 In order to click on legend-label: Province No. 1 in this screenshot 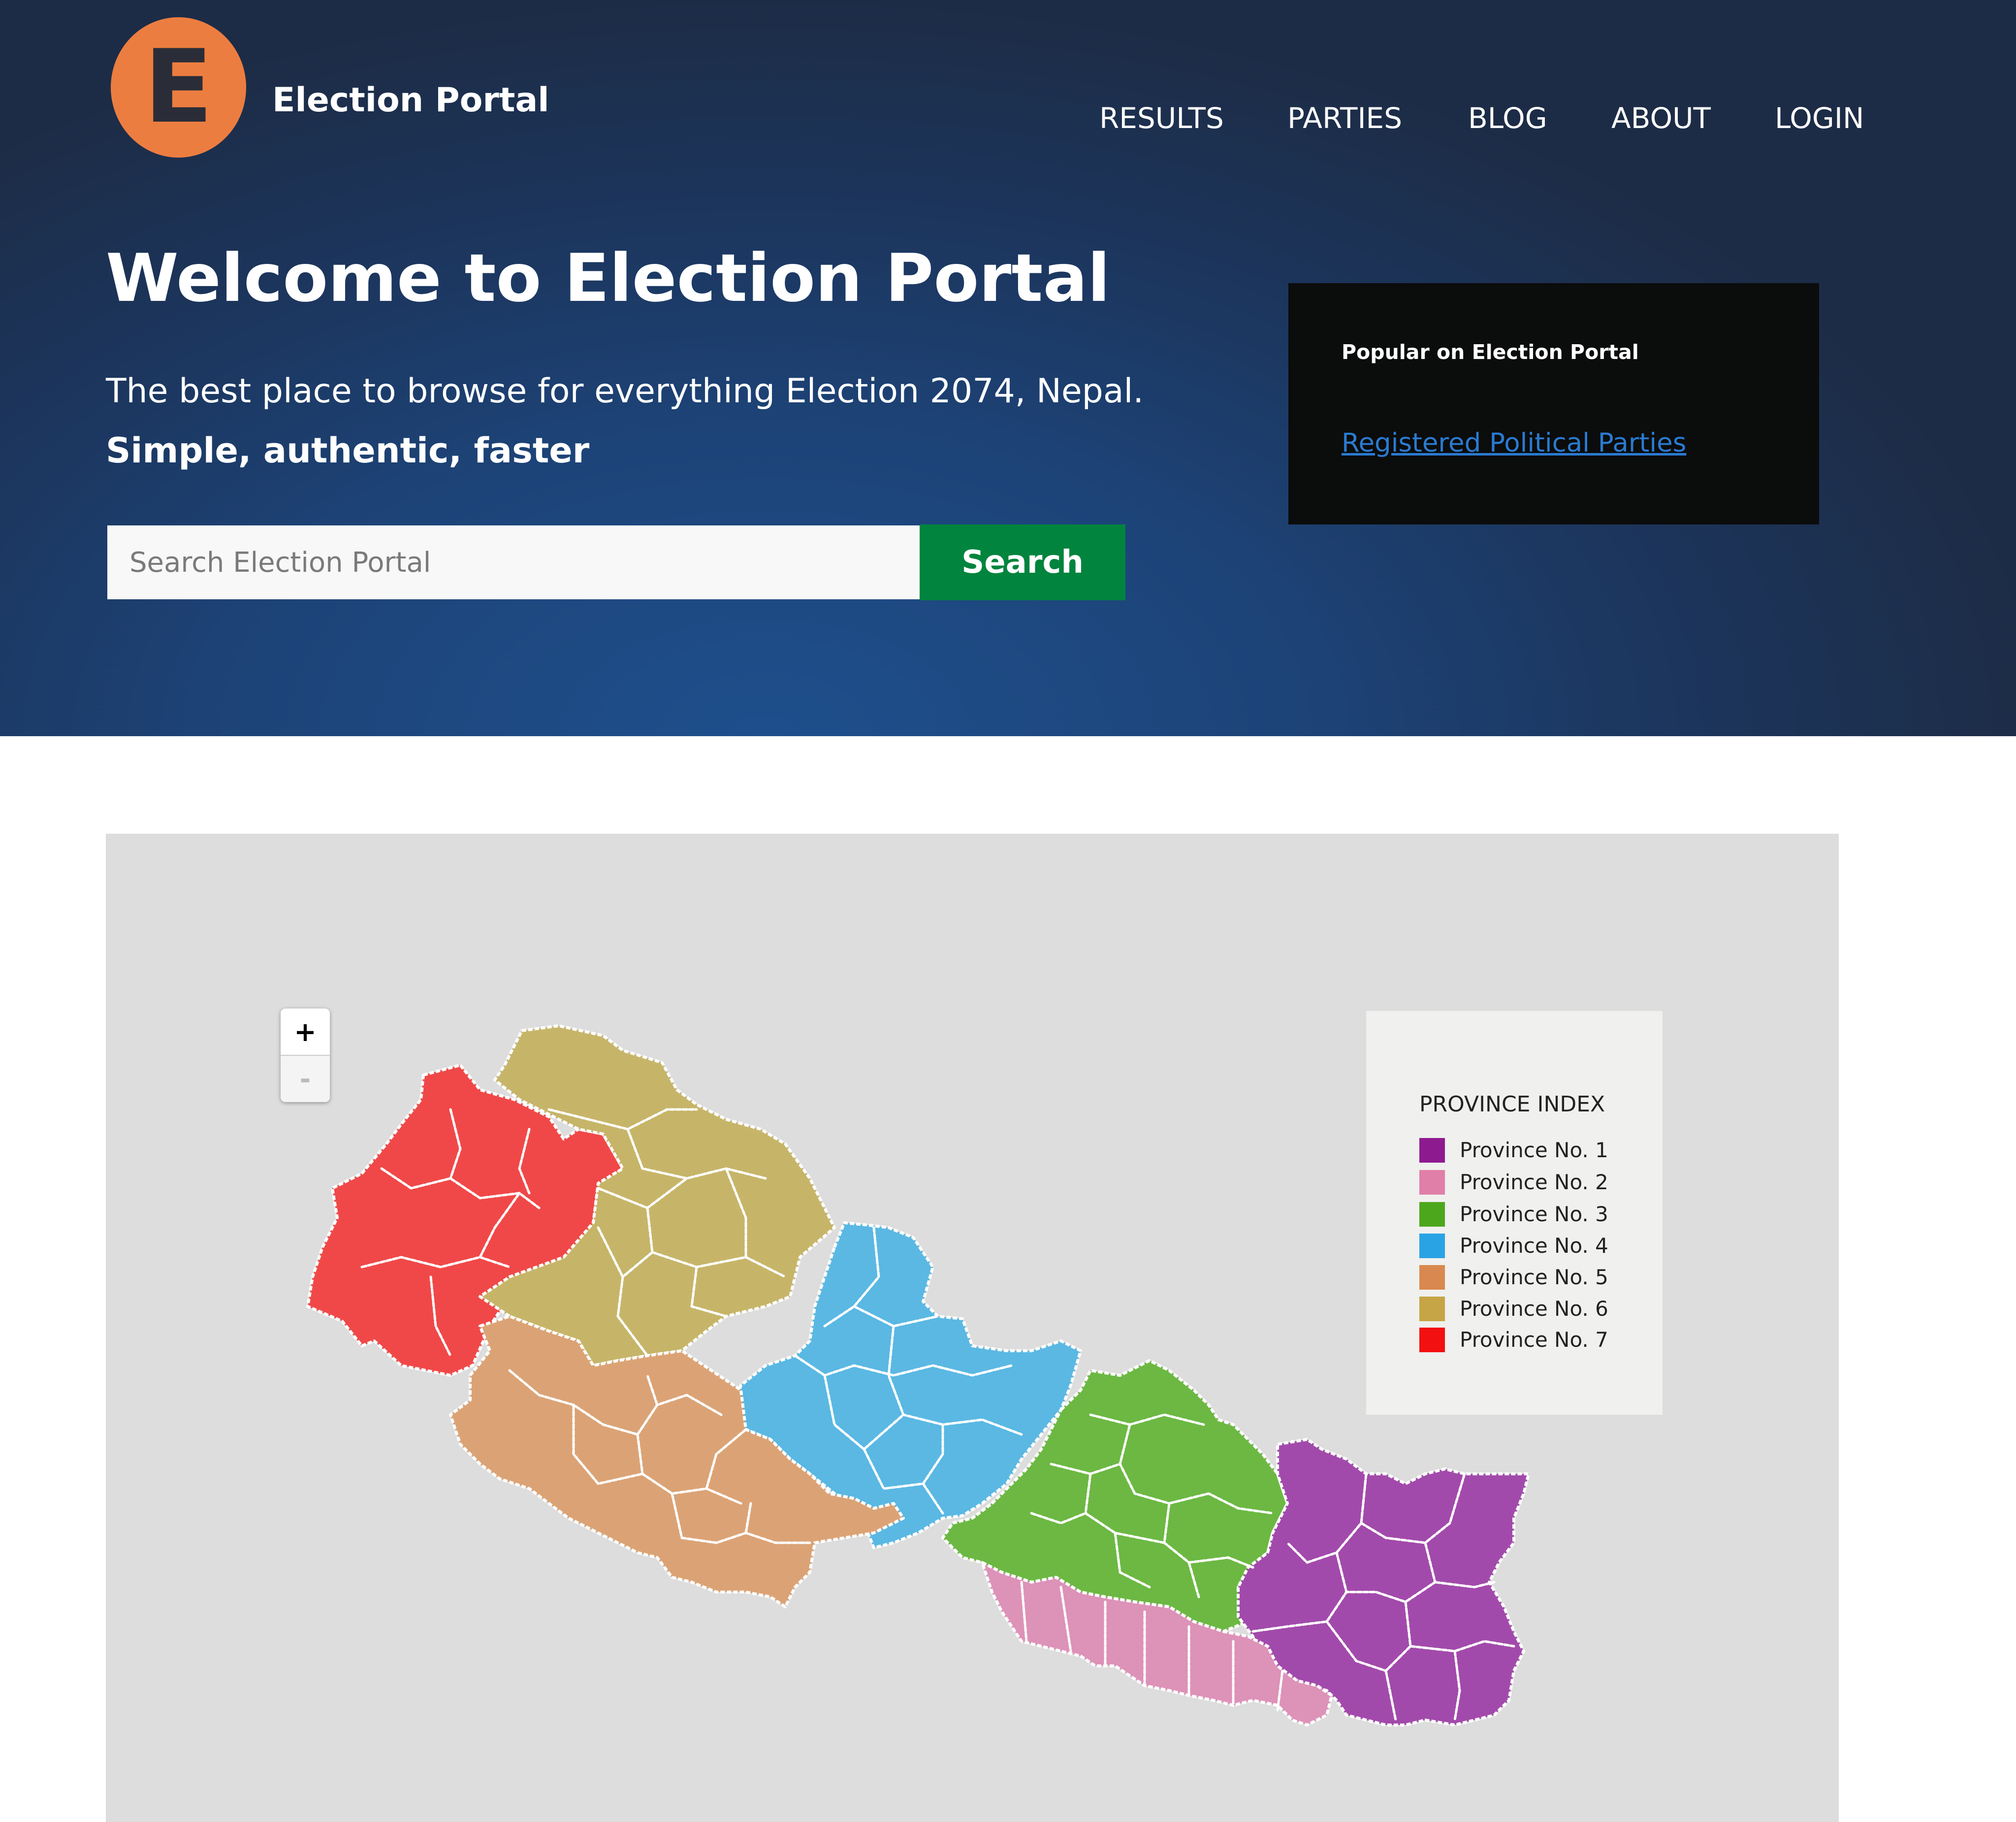, I will do `click(1534, 1150)`.